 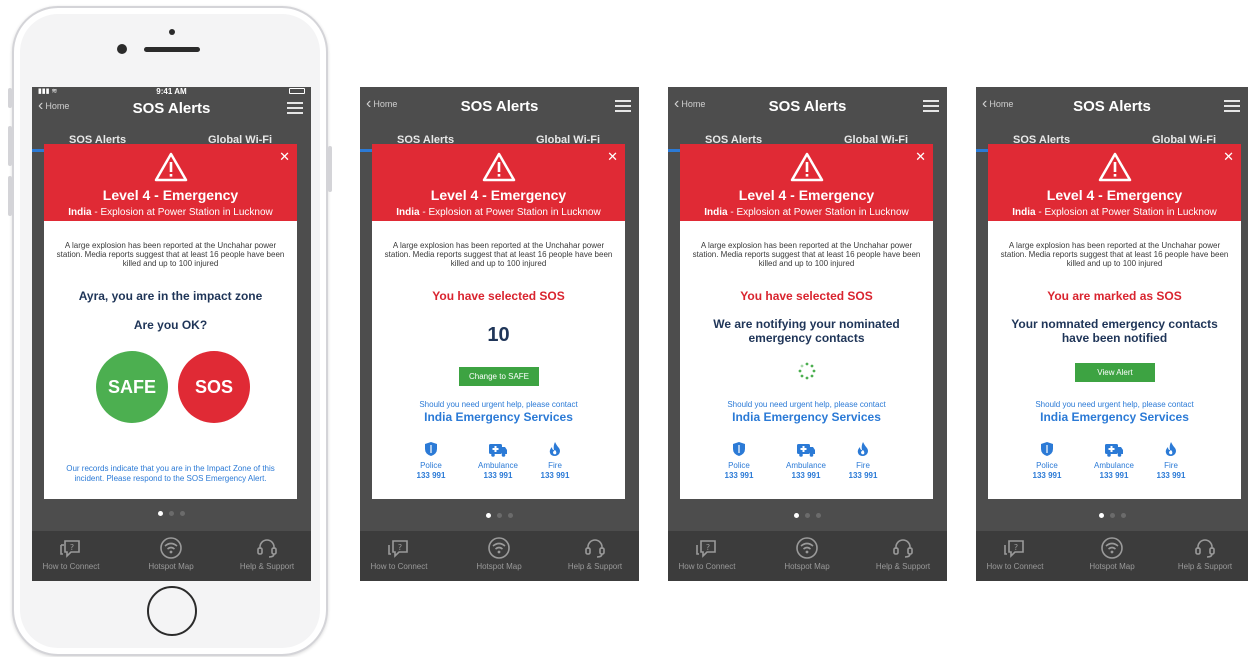 What do you see at coordinates (806, 450) in the screenshot?
I see `ambulance-icon` at bounding box center [806, 450].